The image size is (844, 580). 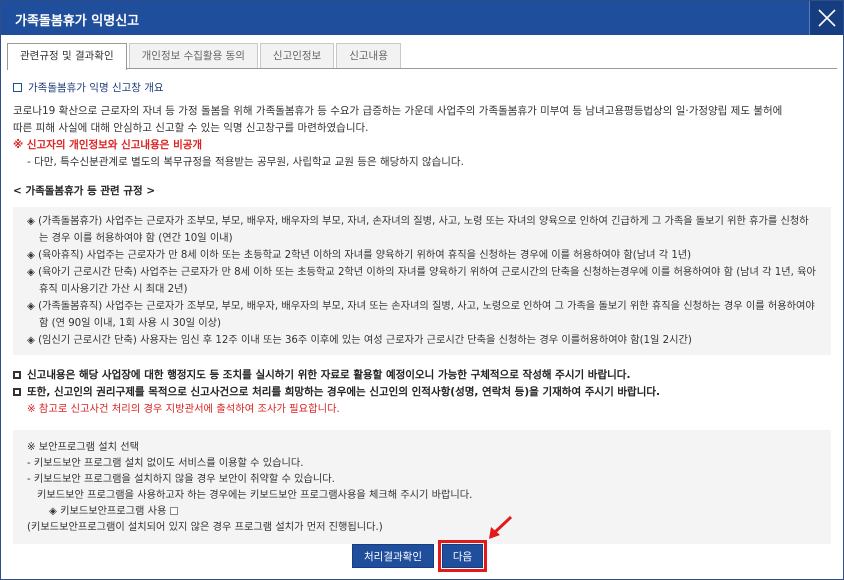 I want to click on overview-heading-text: 가족돌봄휴가 익명 신고창 개요, so click(x=96, y=87).